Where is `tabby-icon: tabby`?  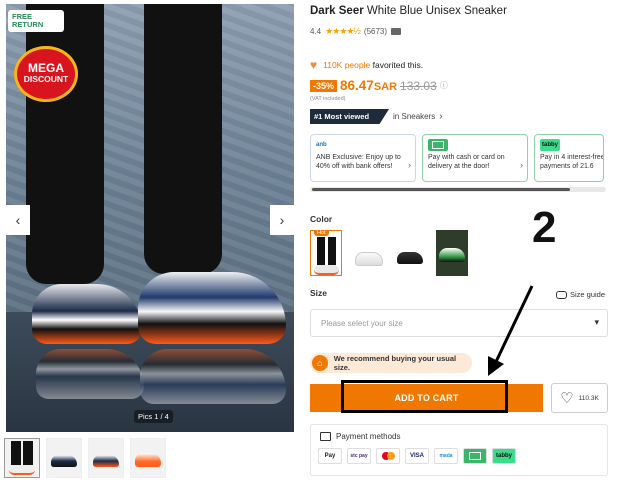 tabby-icon: tabby is located at coordinates (504, 456).